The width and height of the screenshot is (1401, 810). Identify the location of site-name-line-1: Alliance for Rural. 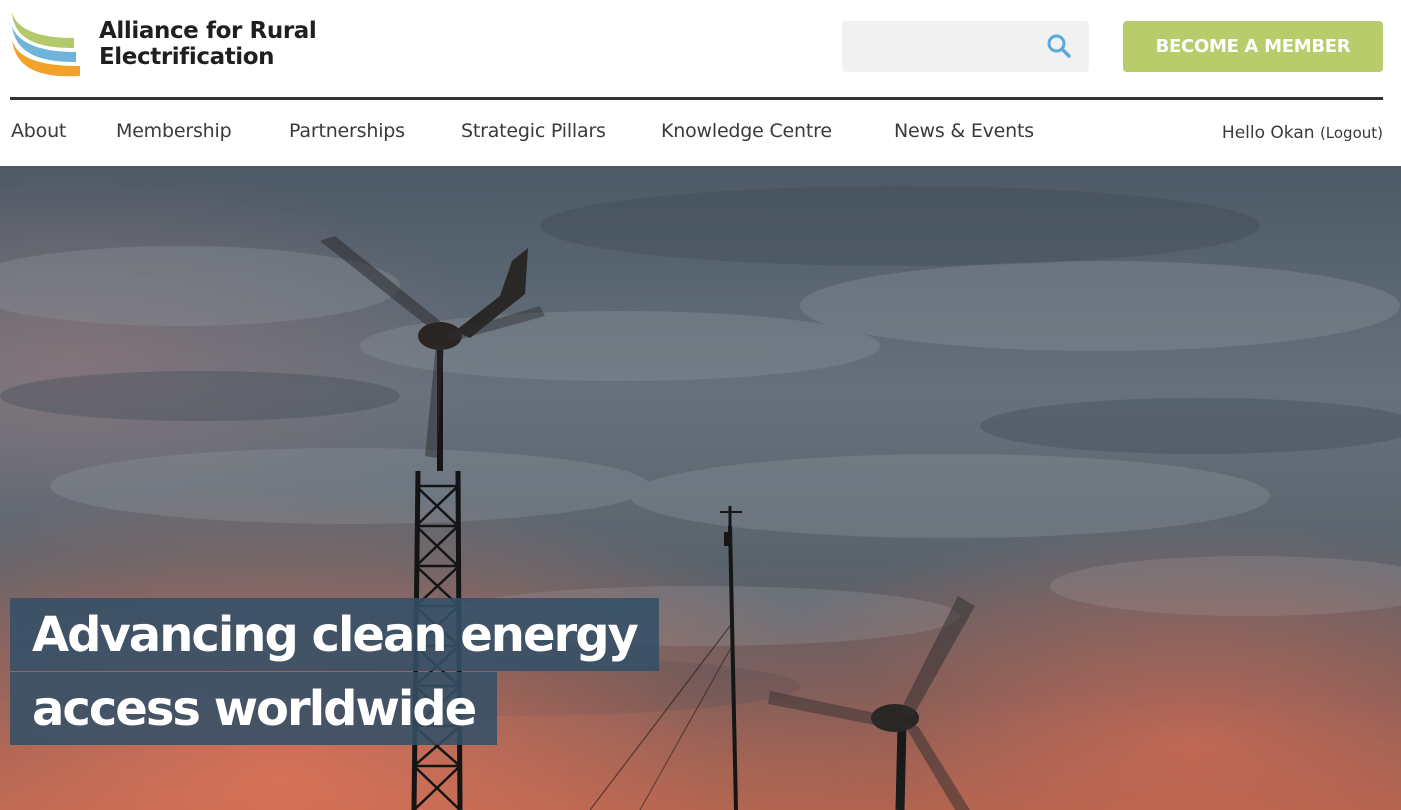
(208, 31).